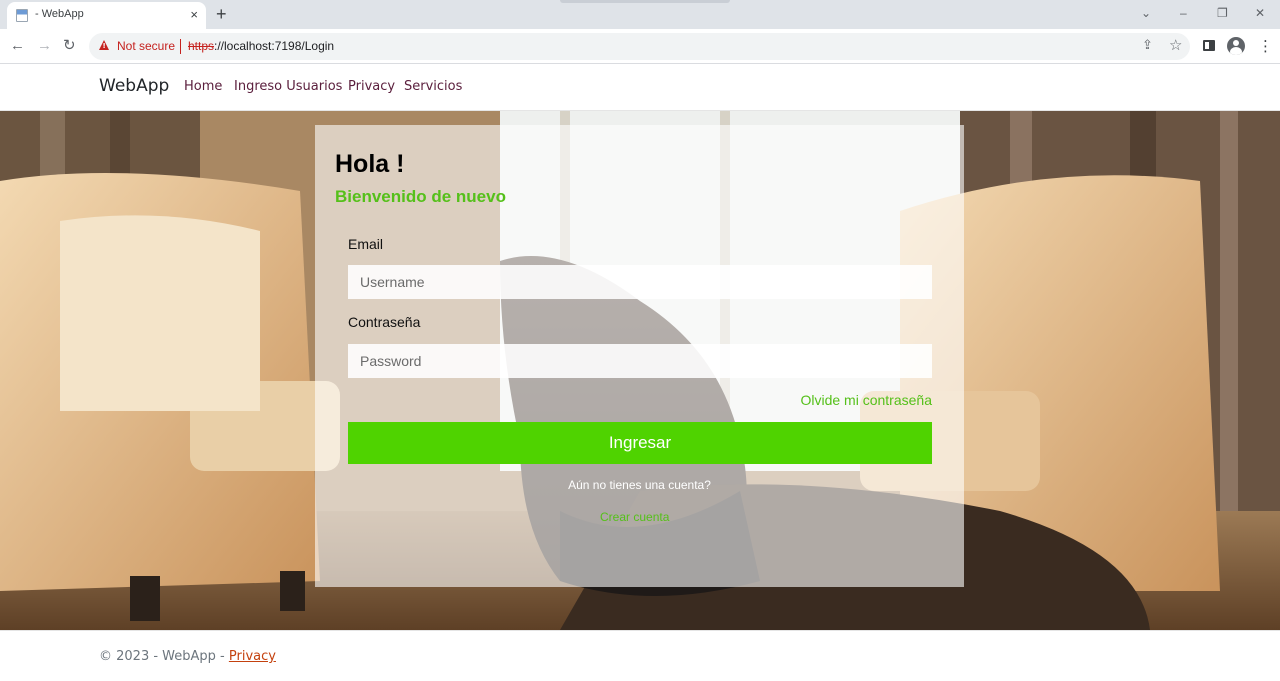  What do you see at coordinates (146, 46) in the screenshot?
I see `security-status: Not secure` at bounding box center [146, 46].